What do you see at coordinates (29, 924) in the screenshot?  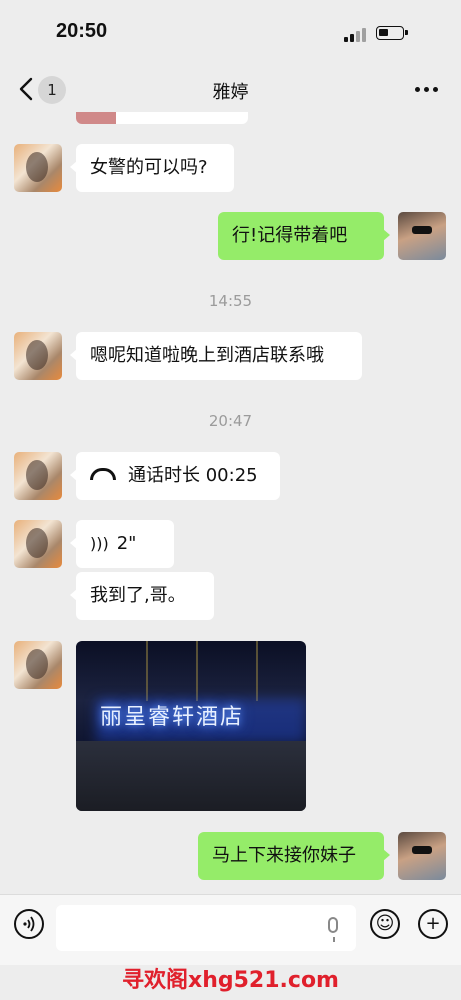 I see `voice-input-toggle-icon` at bounding box center [29, 924].